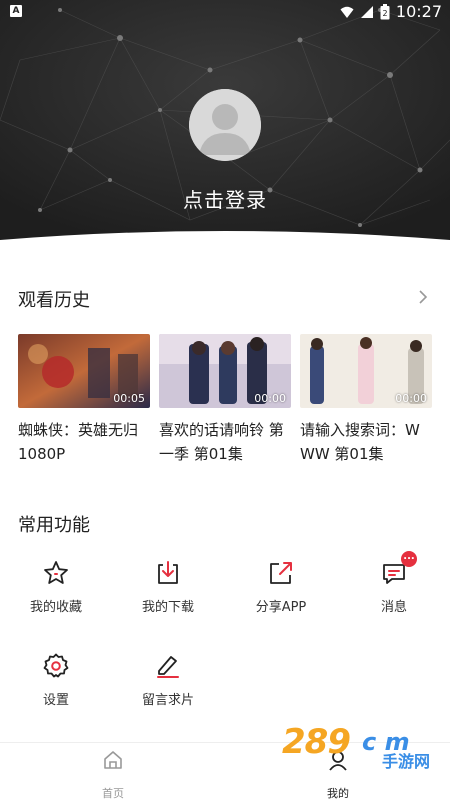  Describe the element at coordinates (357, 746) in the screenshot. I see `site-watermark: 289 c m 手游网` at that location.